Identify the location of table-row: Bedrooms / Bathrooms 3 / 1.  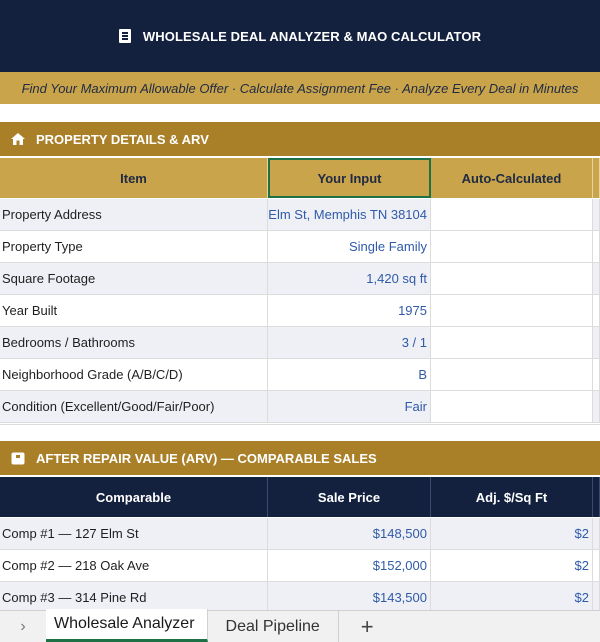
(300, 343).